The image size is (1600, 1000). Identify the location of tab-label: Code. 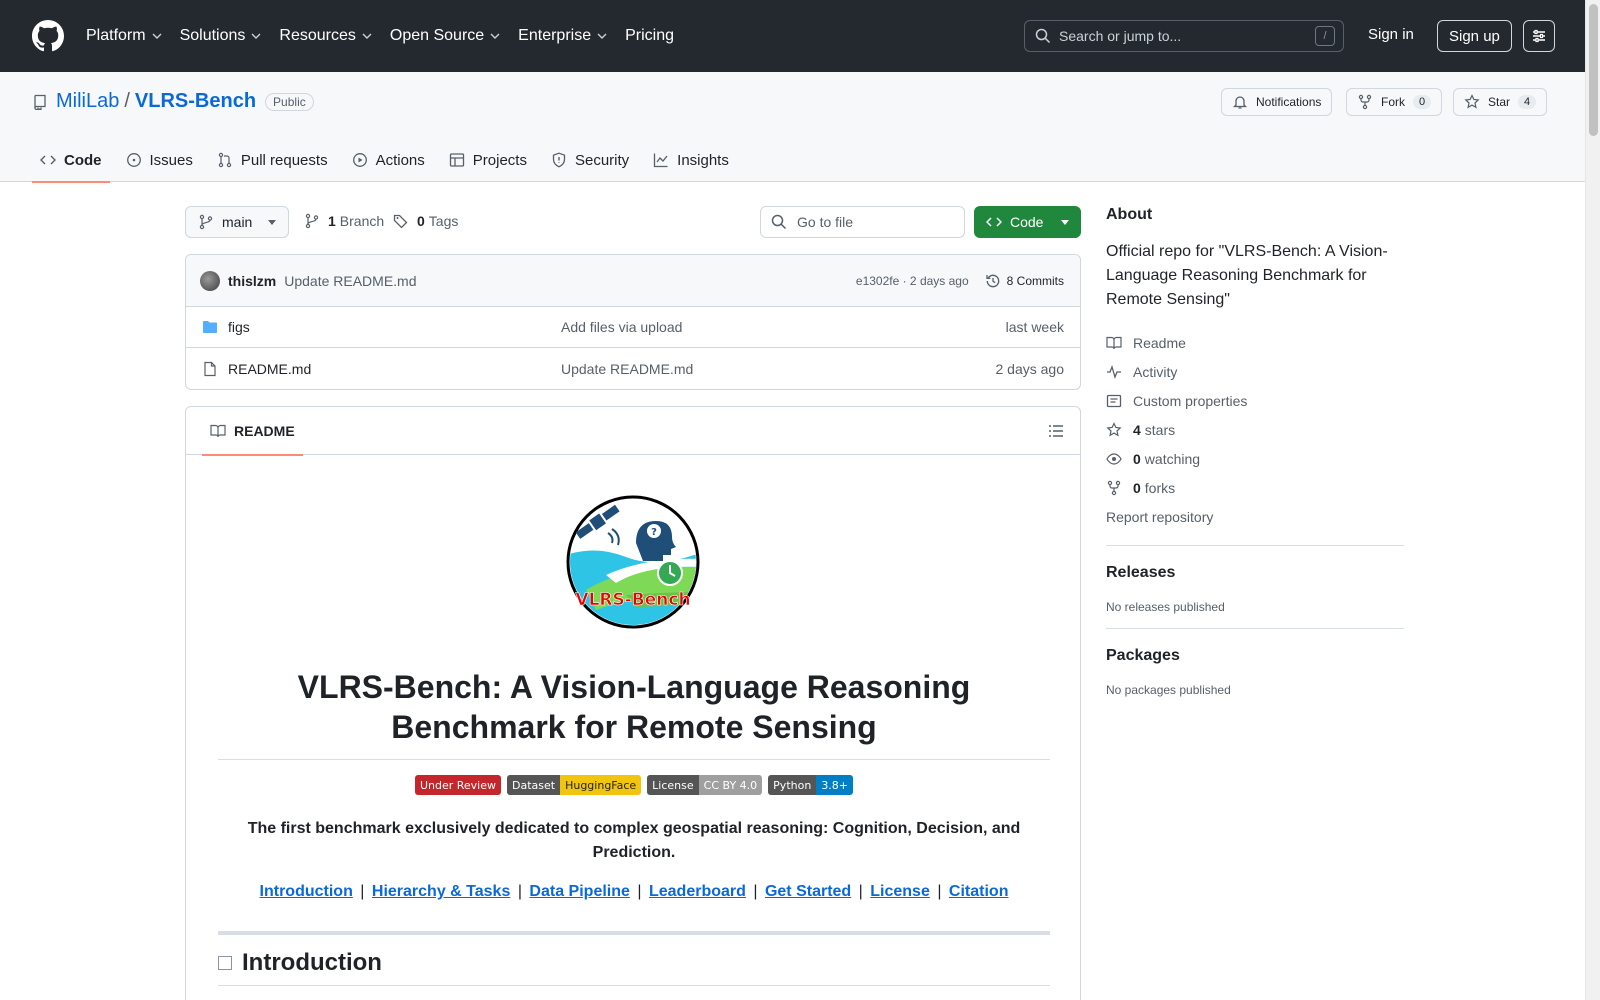
(83, 160).